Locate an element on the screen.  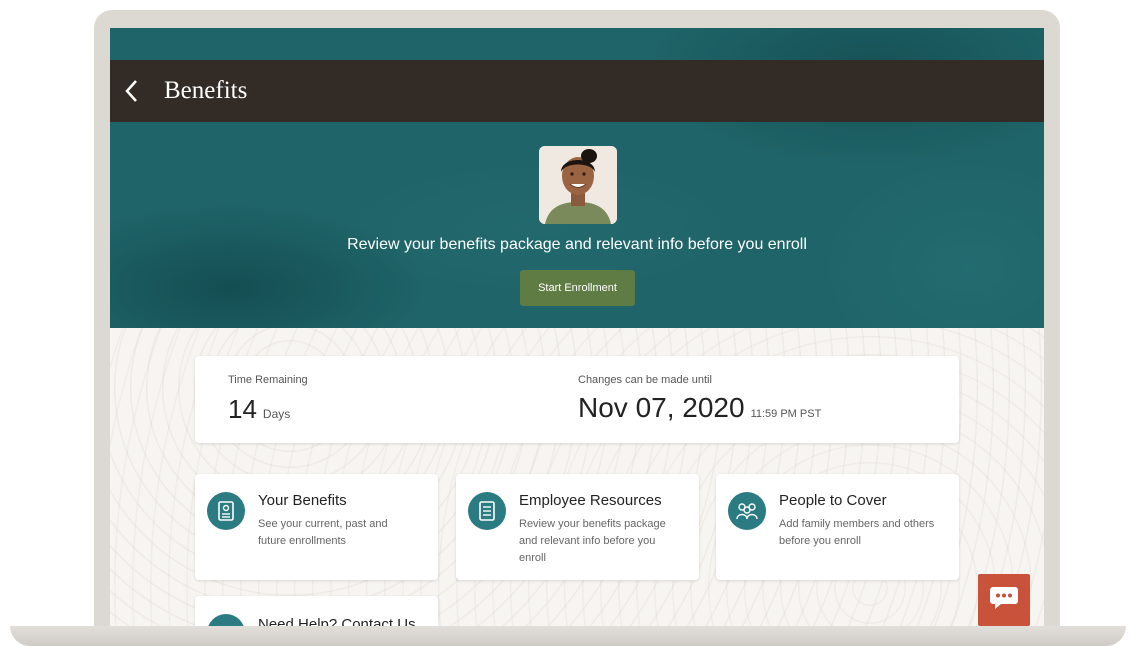
time-remaining-value-group: 14 Days is located at coordinates (259, 409).